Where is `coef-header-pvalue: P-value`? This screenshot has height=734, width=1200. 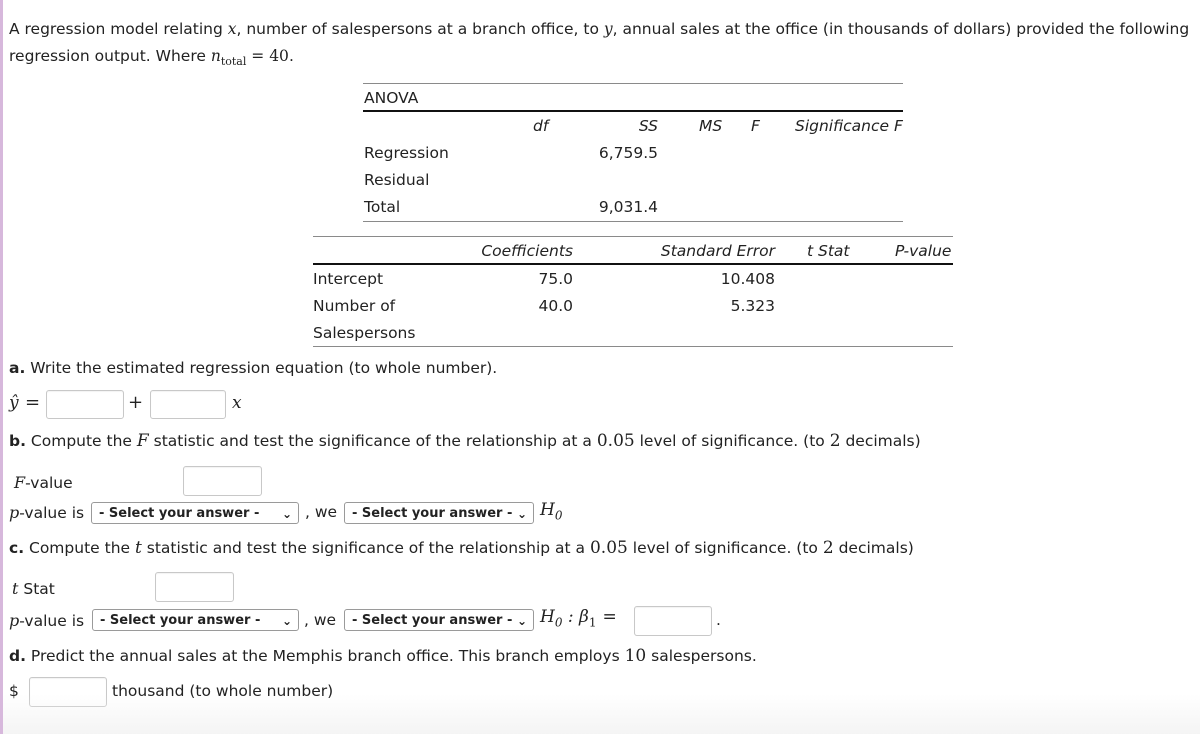
coef-header-pvalue: P-value is located at coordinates (923, 251).